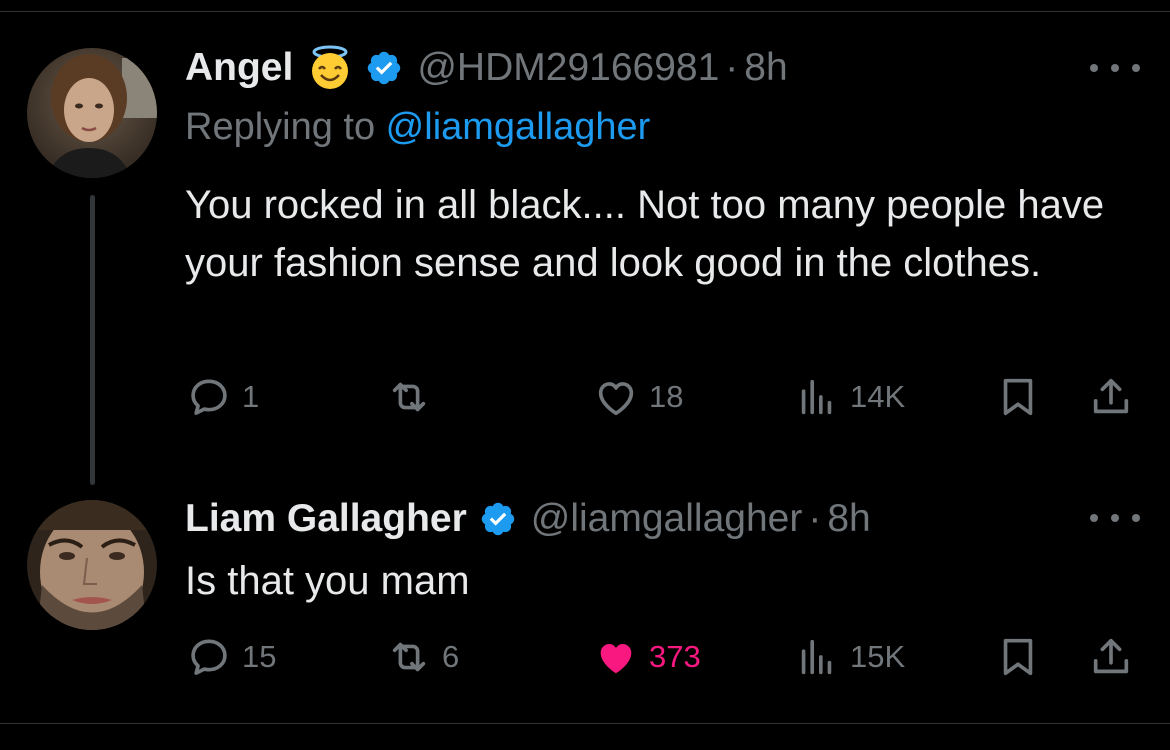  Describe the element at coordinates (675, 656) in the screenshot. I see `like-count: 373` at that location.